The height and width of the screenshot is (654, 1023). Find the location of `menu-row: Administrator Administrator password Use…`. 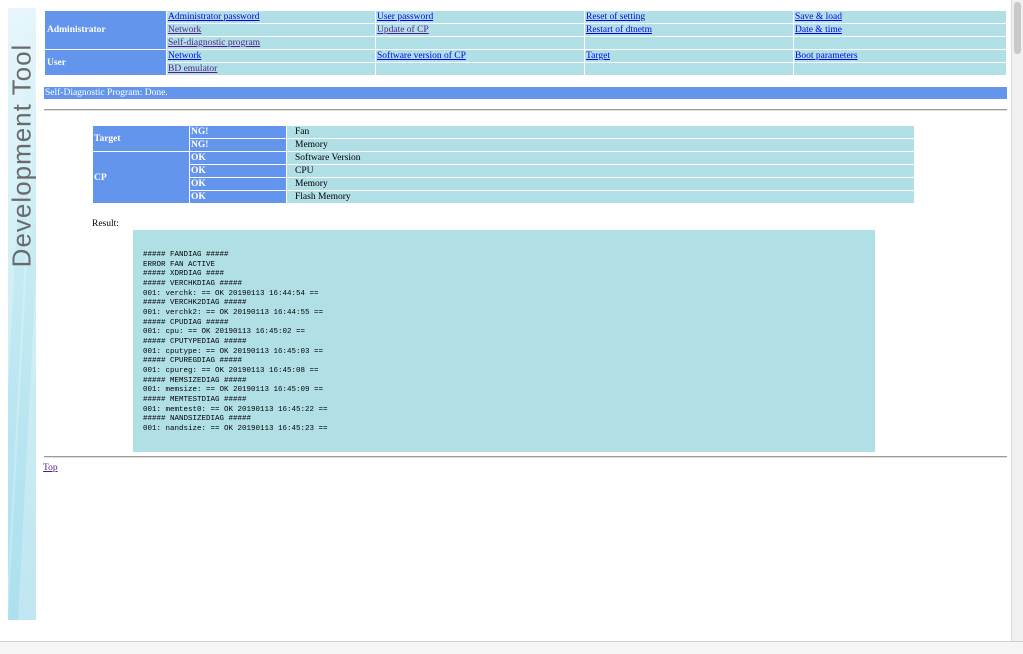

menu-row: Administrator Administrator password Use… is located at coordinates (525, 30).